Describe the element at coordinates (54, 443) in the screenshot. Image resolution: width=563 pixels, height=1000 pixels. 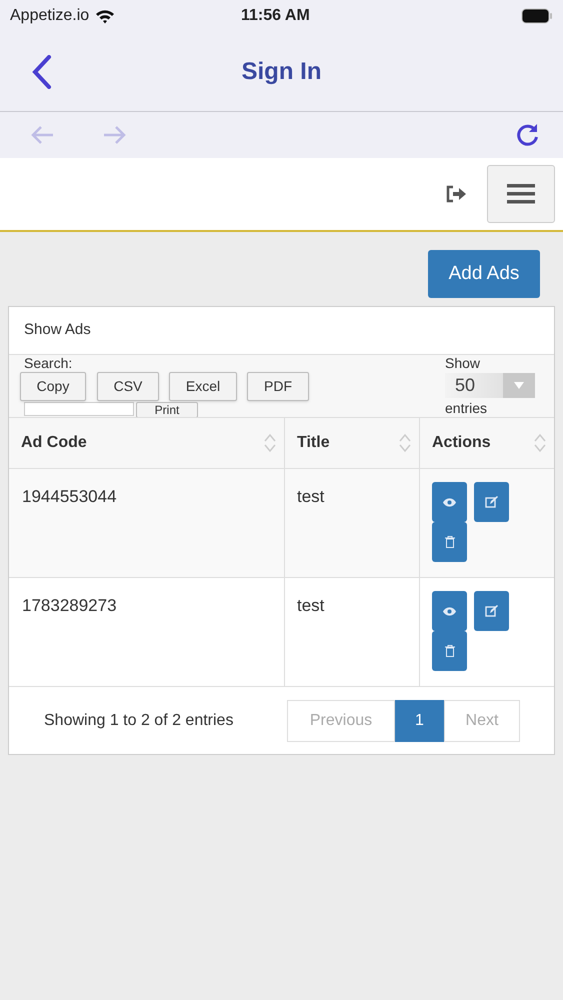
I see `column-header: Ad Code` at that location.